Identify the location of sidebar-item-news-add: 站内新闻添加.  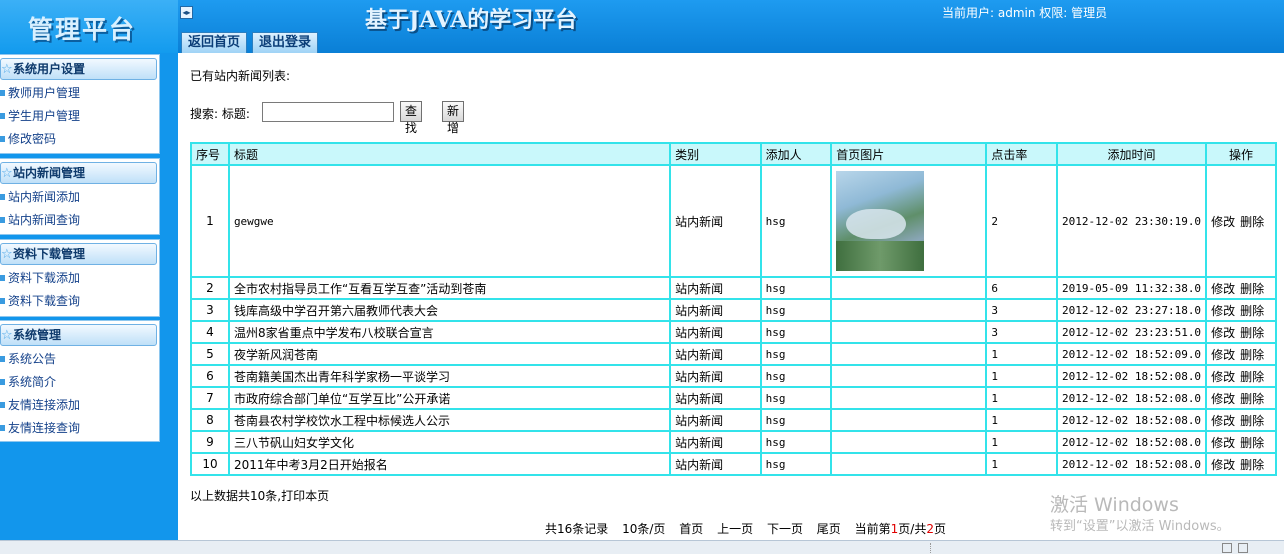
(79, 197).